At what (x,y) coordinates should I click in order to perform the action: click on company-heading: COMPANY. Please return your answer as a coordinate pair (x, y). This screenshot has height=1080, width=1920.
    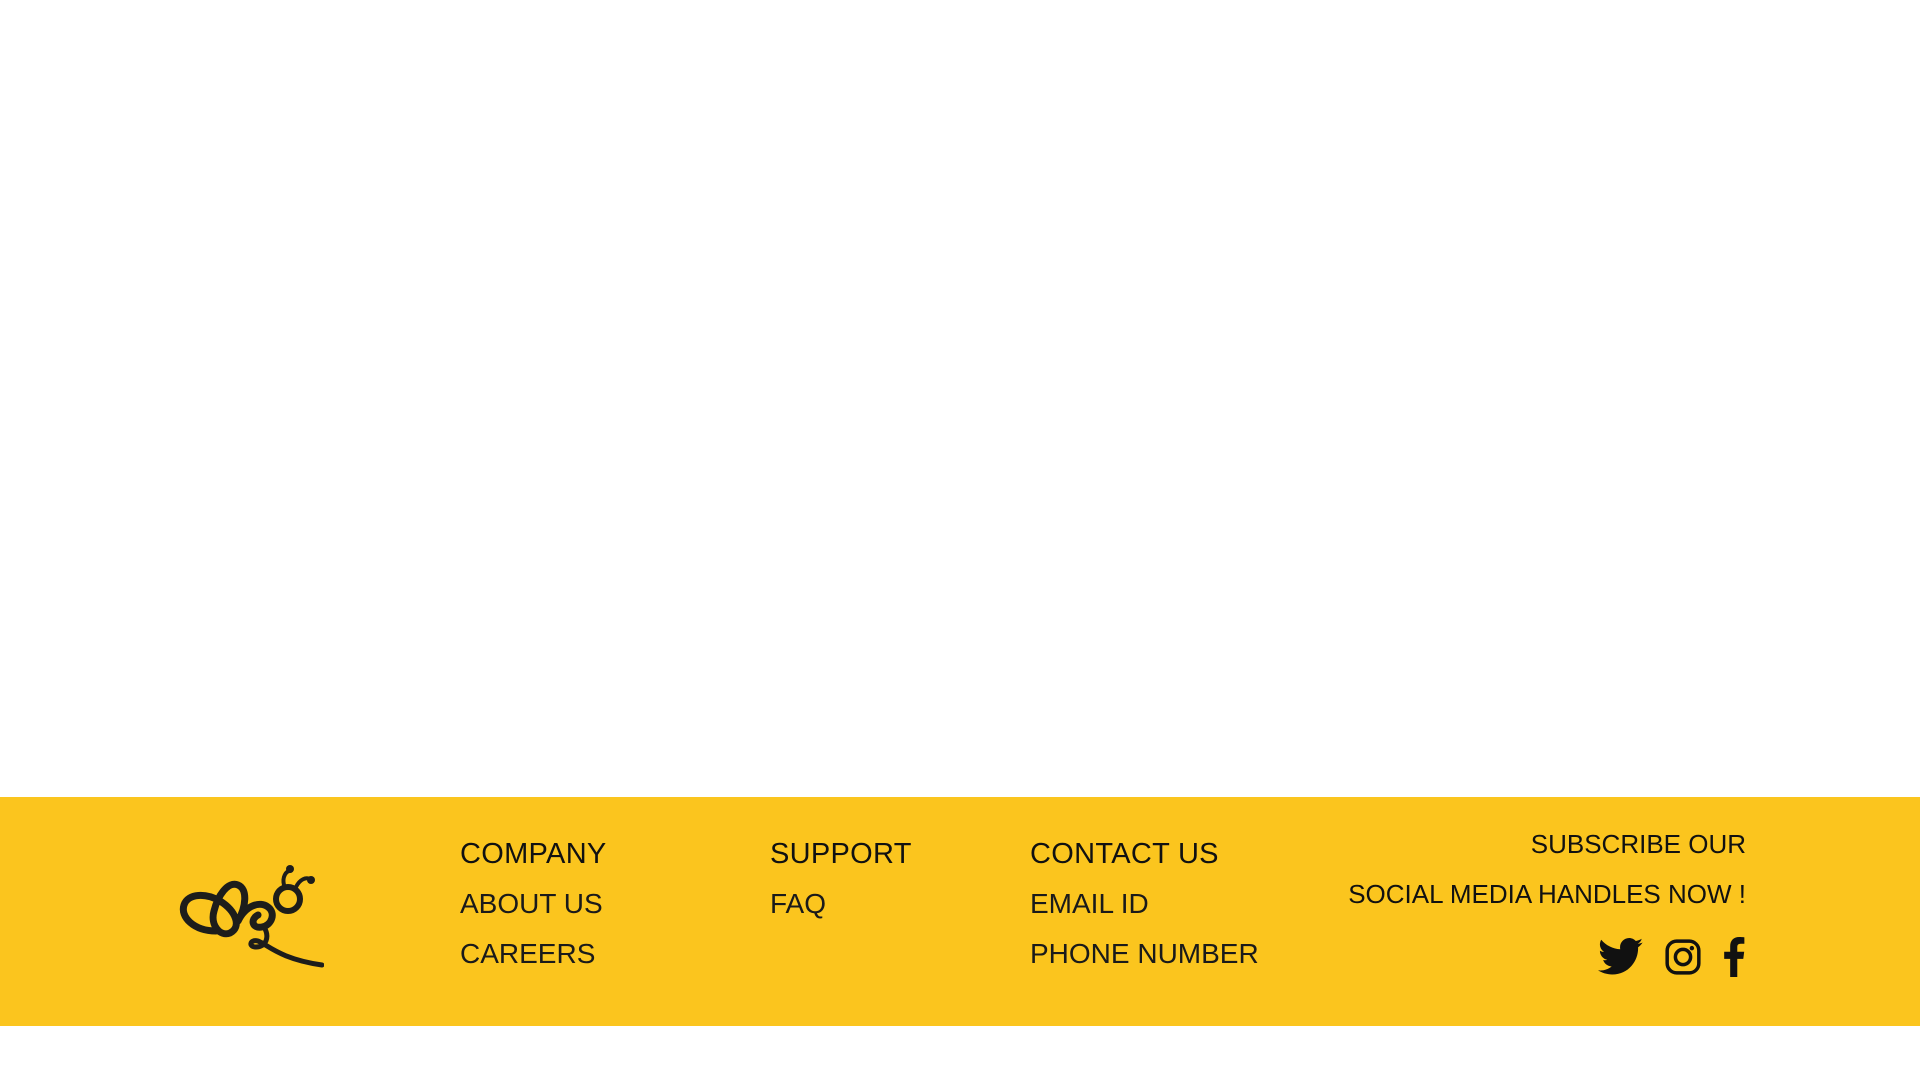
    Looking at the image, I should click on (533, 854).